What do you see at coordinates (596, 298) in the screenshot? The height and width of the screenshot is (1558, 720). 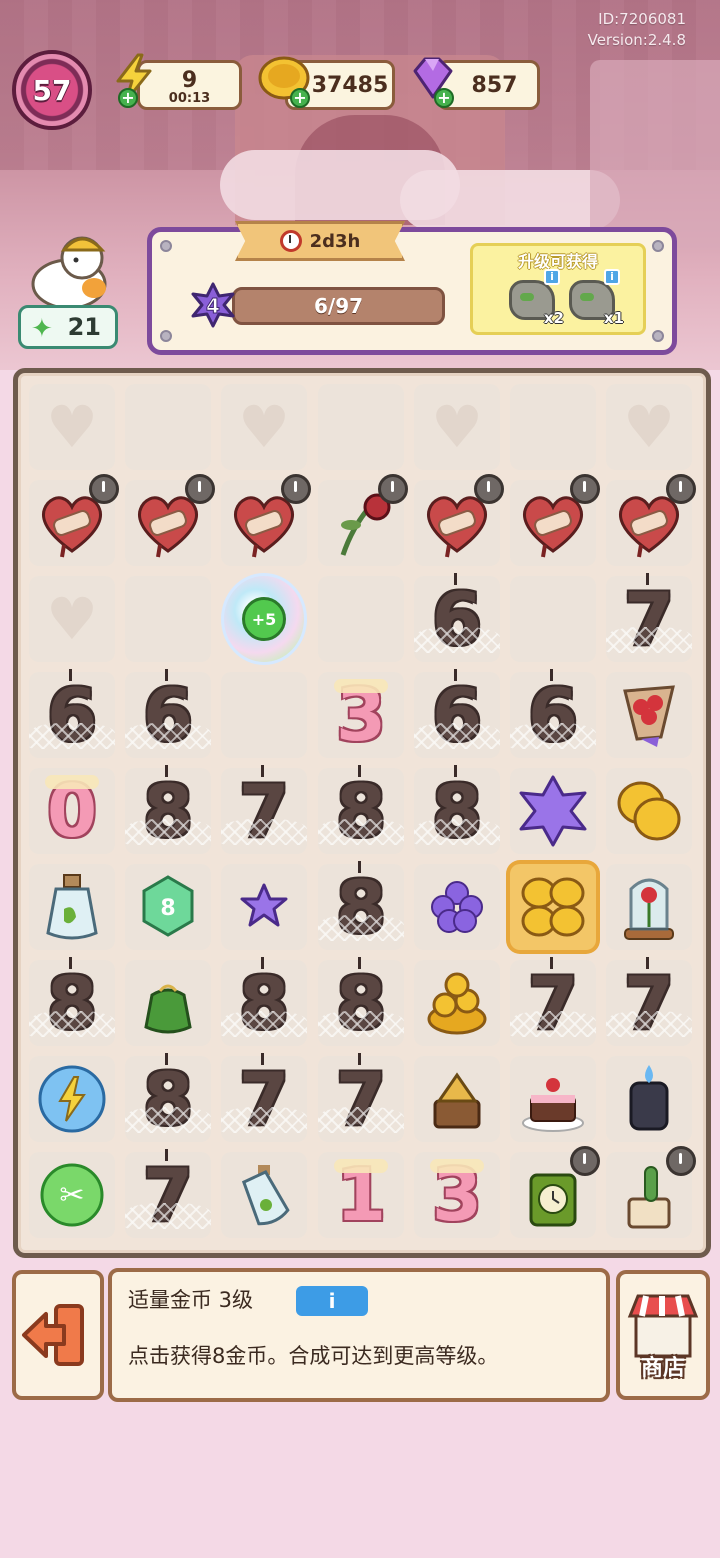 I see `rock-chest-icon: i x1` at bounding box center [596, 298].